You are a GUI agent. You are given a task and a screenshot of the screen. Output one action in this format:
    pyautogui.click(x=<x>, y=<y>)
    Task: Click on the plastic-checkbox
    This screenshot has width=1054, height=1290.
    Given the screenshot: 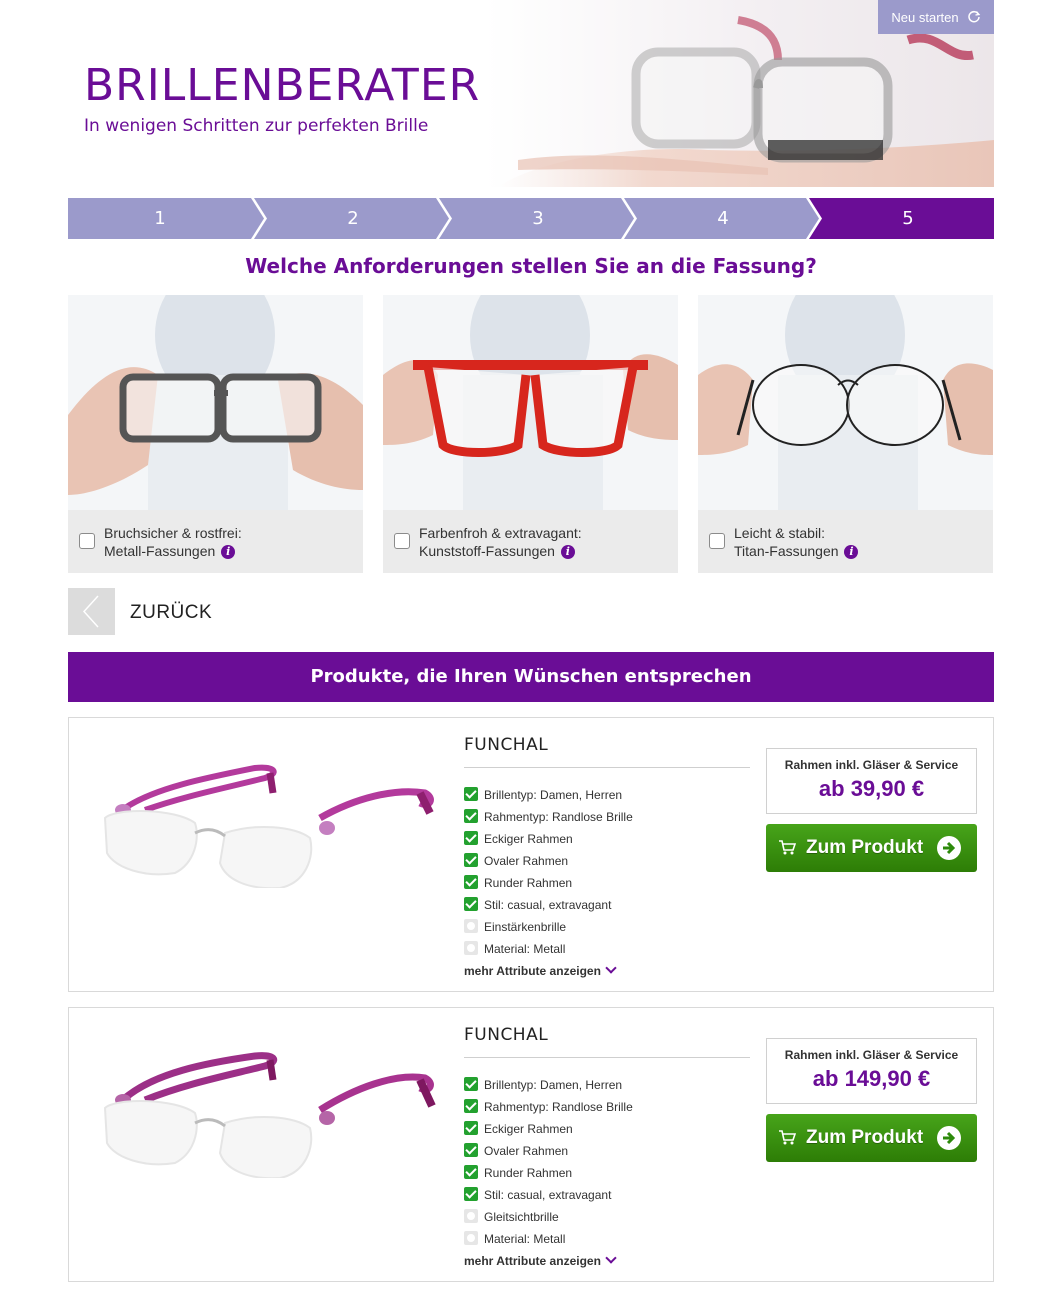 What is the action you would take?
    pyautogui.click(x=402, y=541)
    